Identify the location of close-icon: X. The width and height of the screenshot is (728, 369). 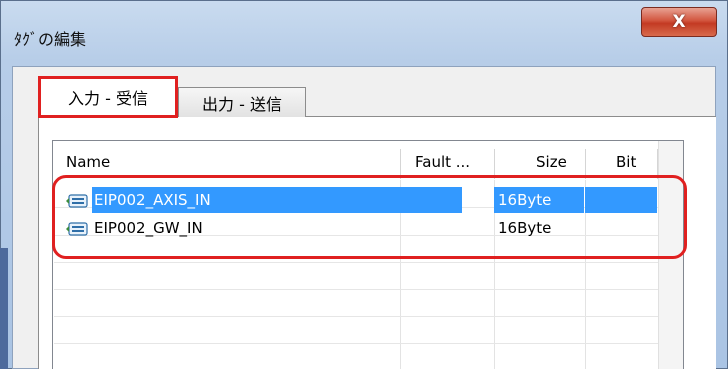
(679, 22).